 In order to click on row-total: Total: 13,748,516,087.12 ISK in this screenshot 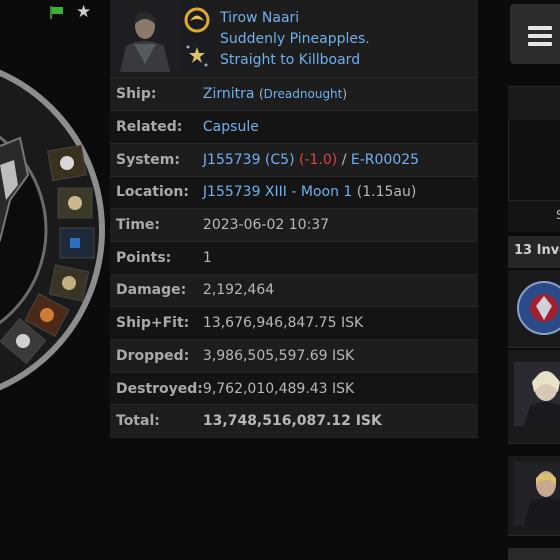, I will do `click(294, 421)`.